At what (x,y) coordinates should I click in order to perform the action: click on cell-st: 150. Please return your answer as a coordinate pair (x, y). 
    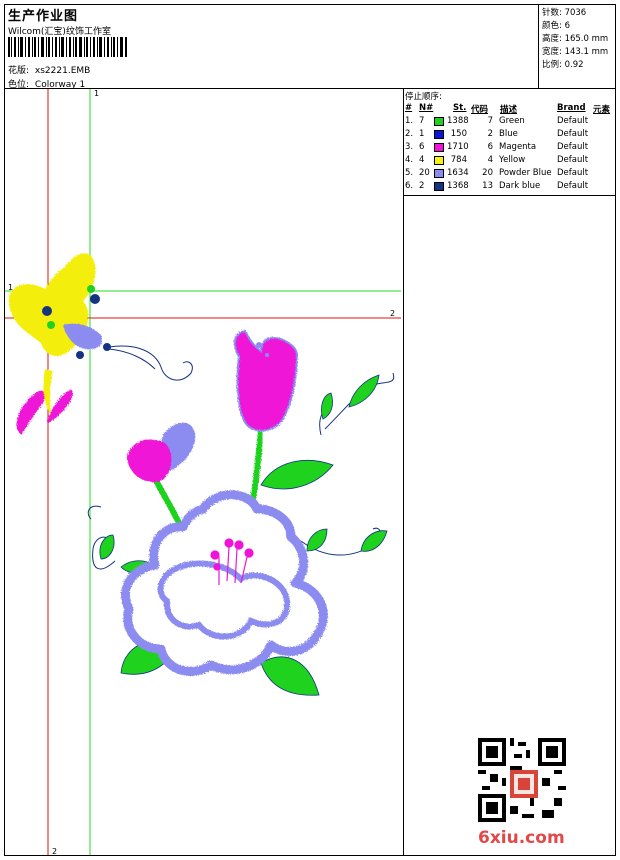
    Looking at the image, I should click on (458, 134).